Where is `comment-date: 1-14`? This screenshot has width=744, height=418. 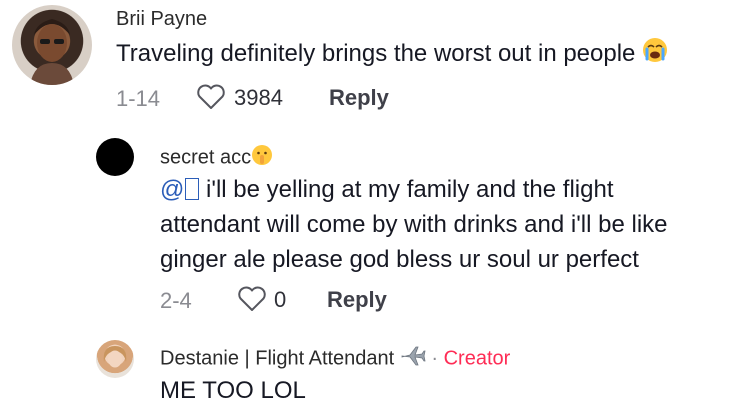
comment-date: 1-14 is located at coordinates (138, 98).